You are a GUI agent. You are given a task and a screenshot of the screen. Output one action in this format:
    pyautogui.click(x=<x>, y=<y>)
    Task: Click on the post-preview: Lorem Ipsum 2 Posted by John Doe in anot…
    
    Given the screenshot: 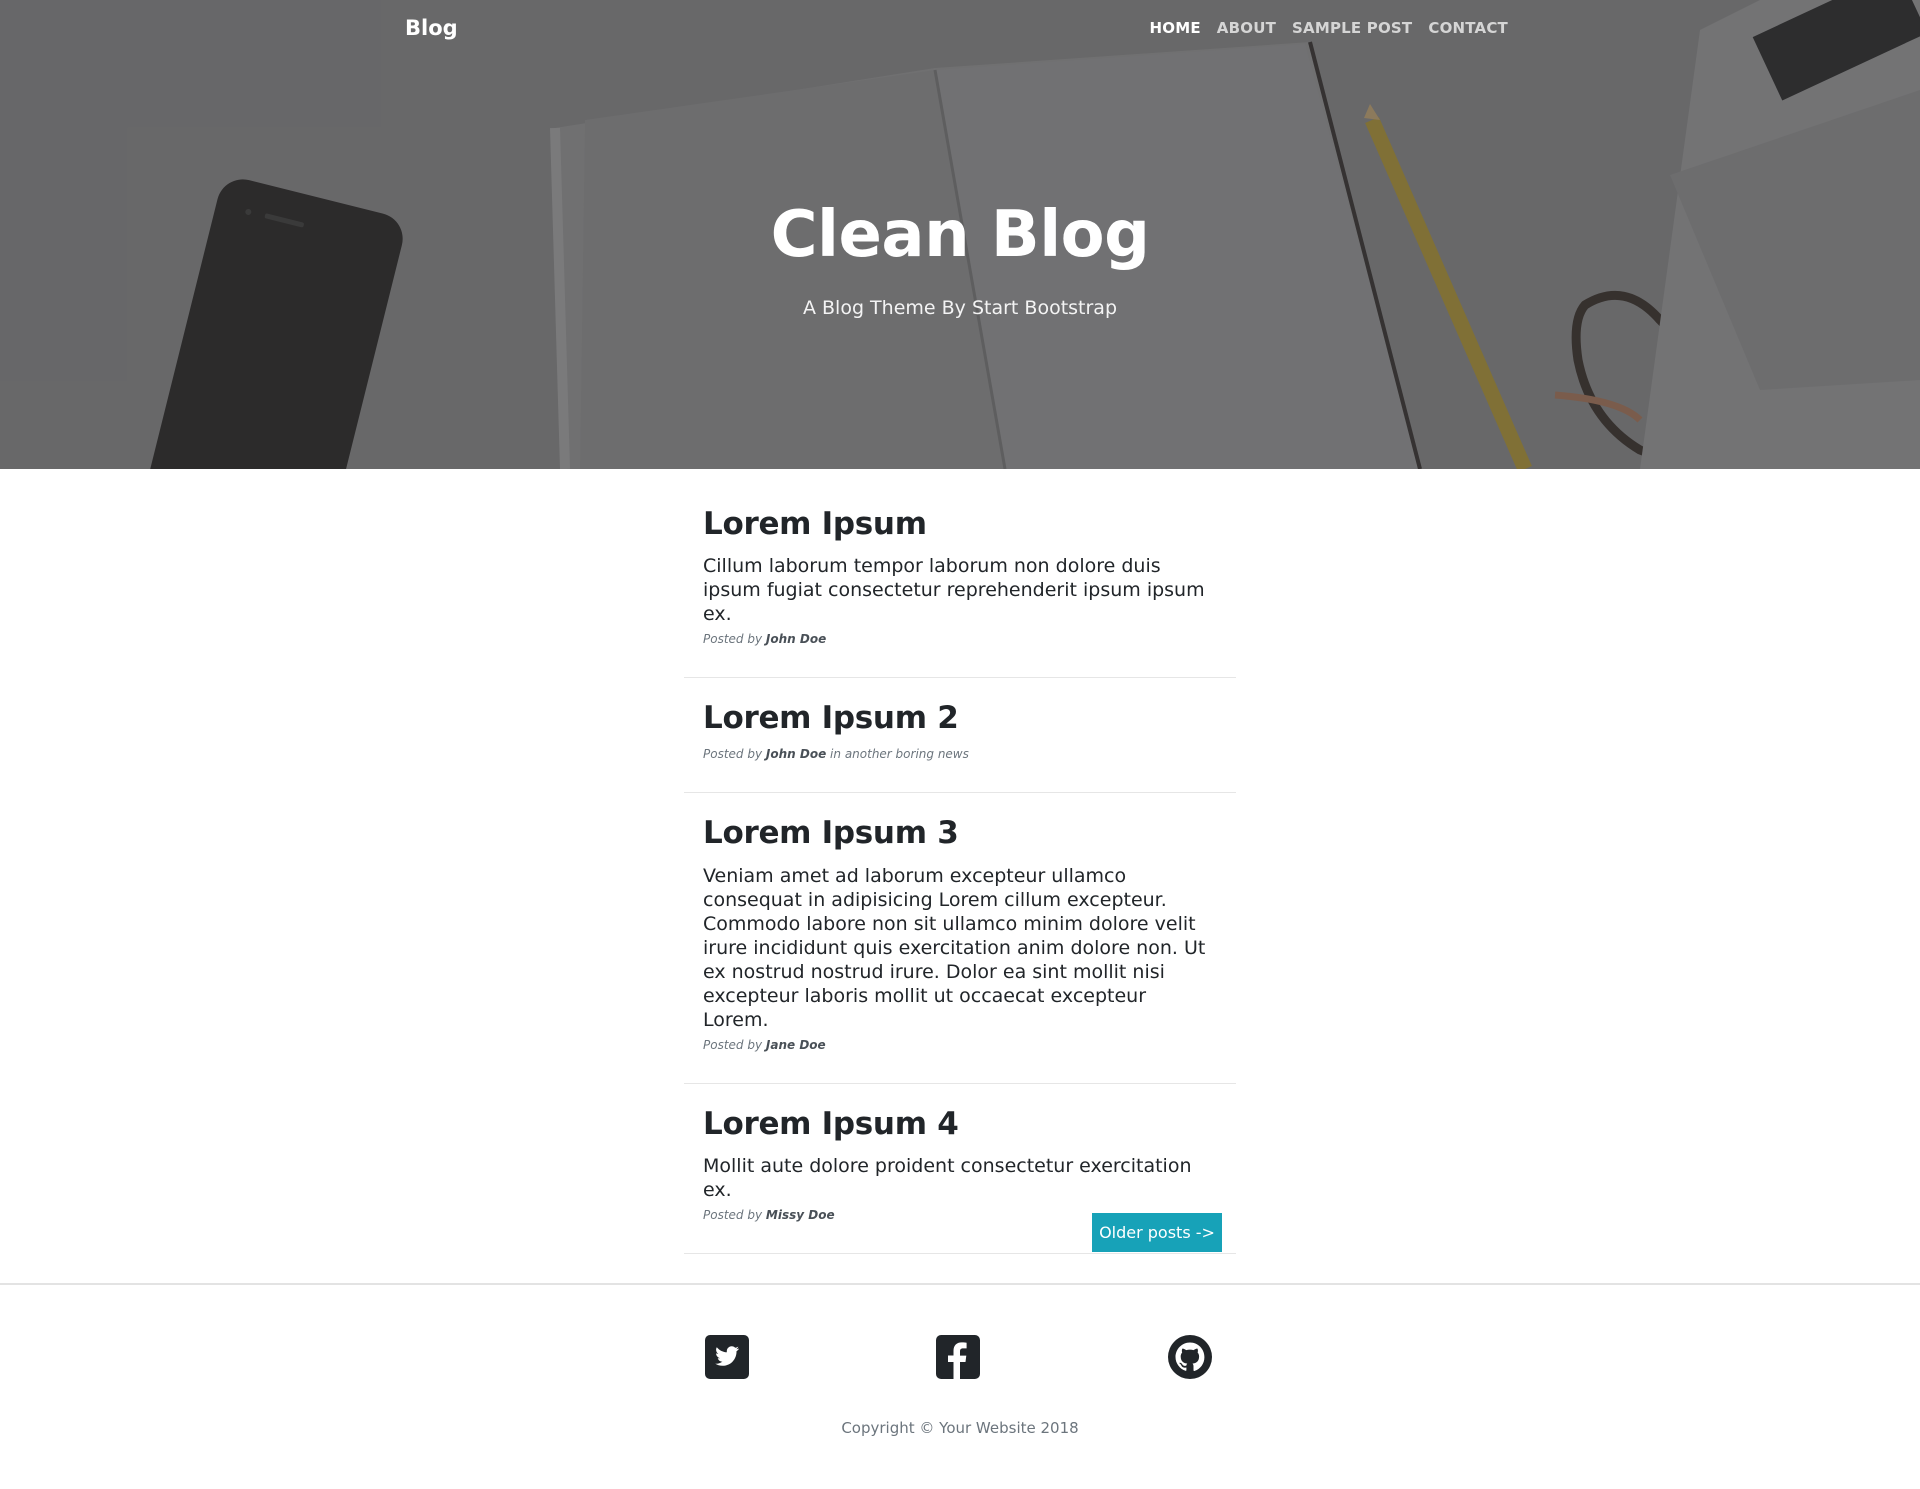 What is the action you would take?
    pyautogui.click(x=960, y=735)
    